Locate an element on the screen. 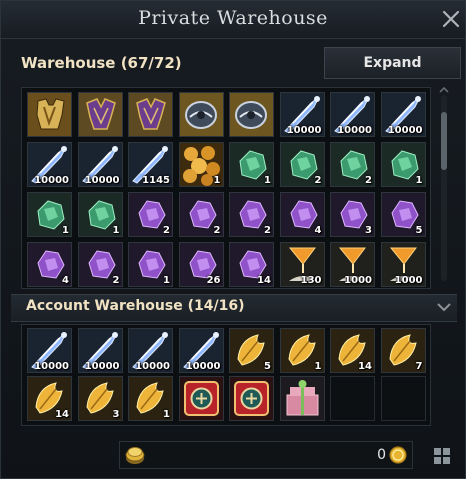 Image resolution: width=466 pixels, height=479 pixels. warehouse-item-slot: 26 is located at coordinates (201, 264).